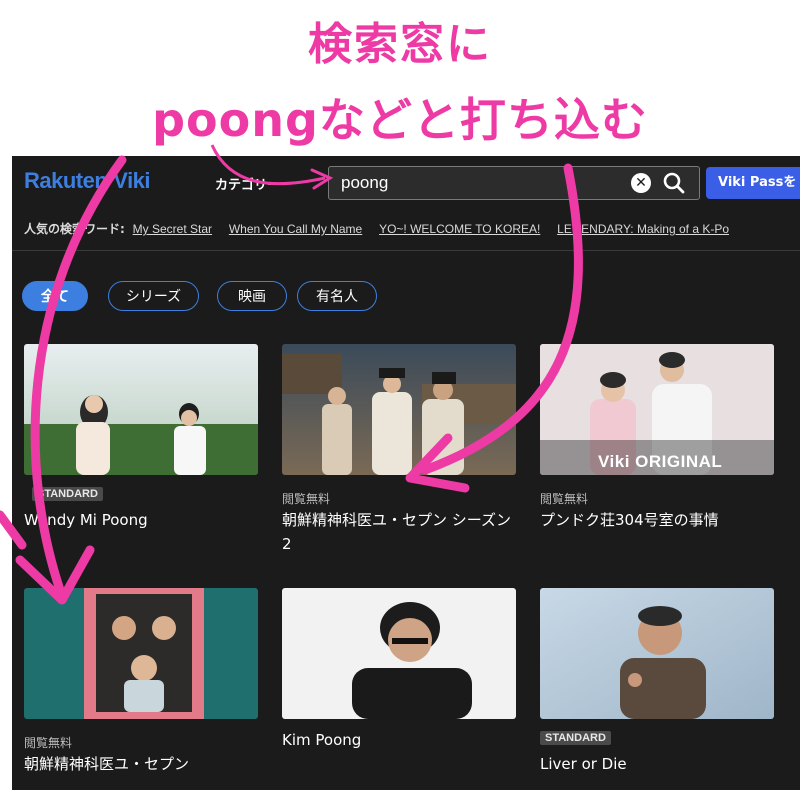  Describe the element at coordinates (399, 653) in the screenshot. I see `thumbnail-kim-poong` at that location.